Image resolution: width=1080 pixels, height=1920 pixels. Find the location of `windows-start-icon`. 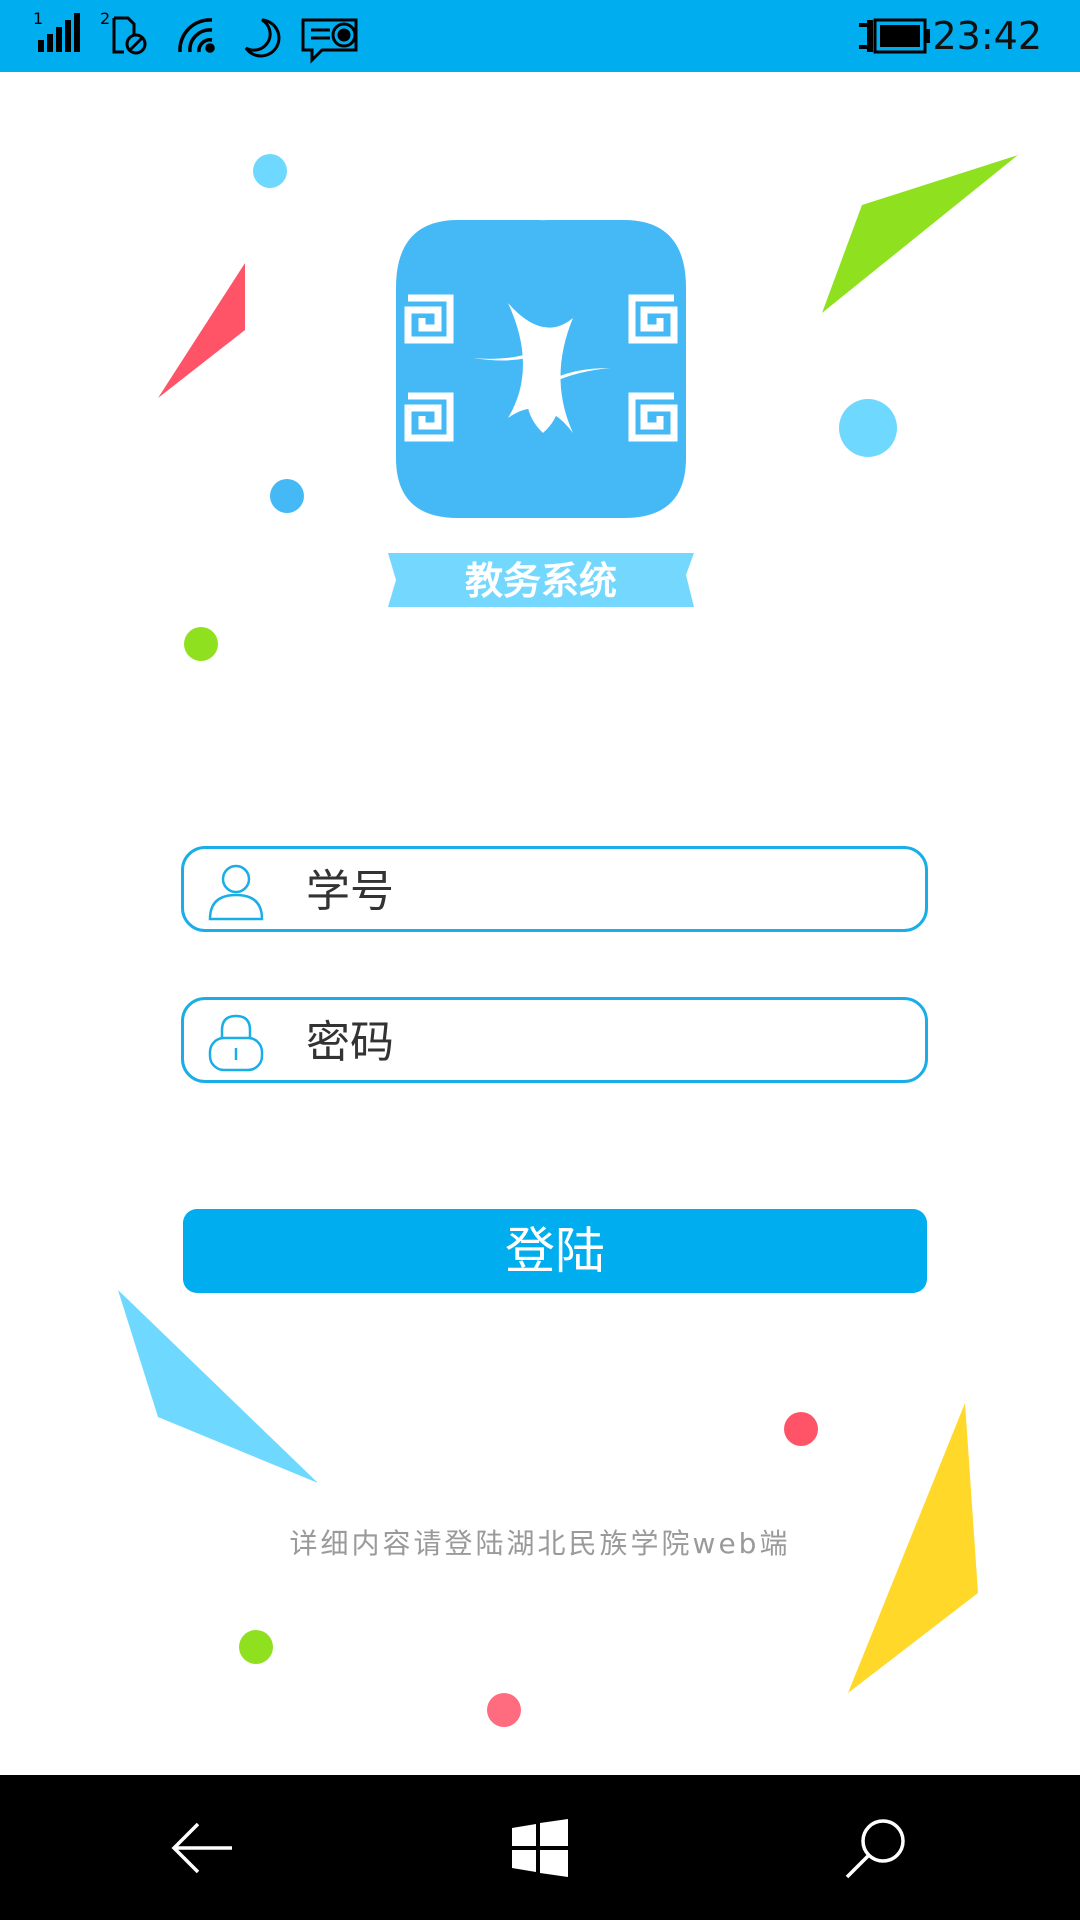

windows-start-icon is located at coordinates (540, 1847).